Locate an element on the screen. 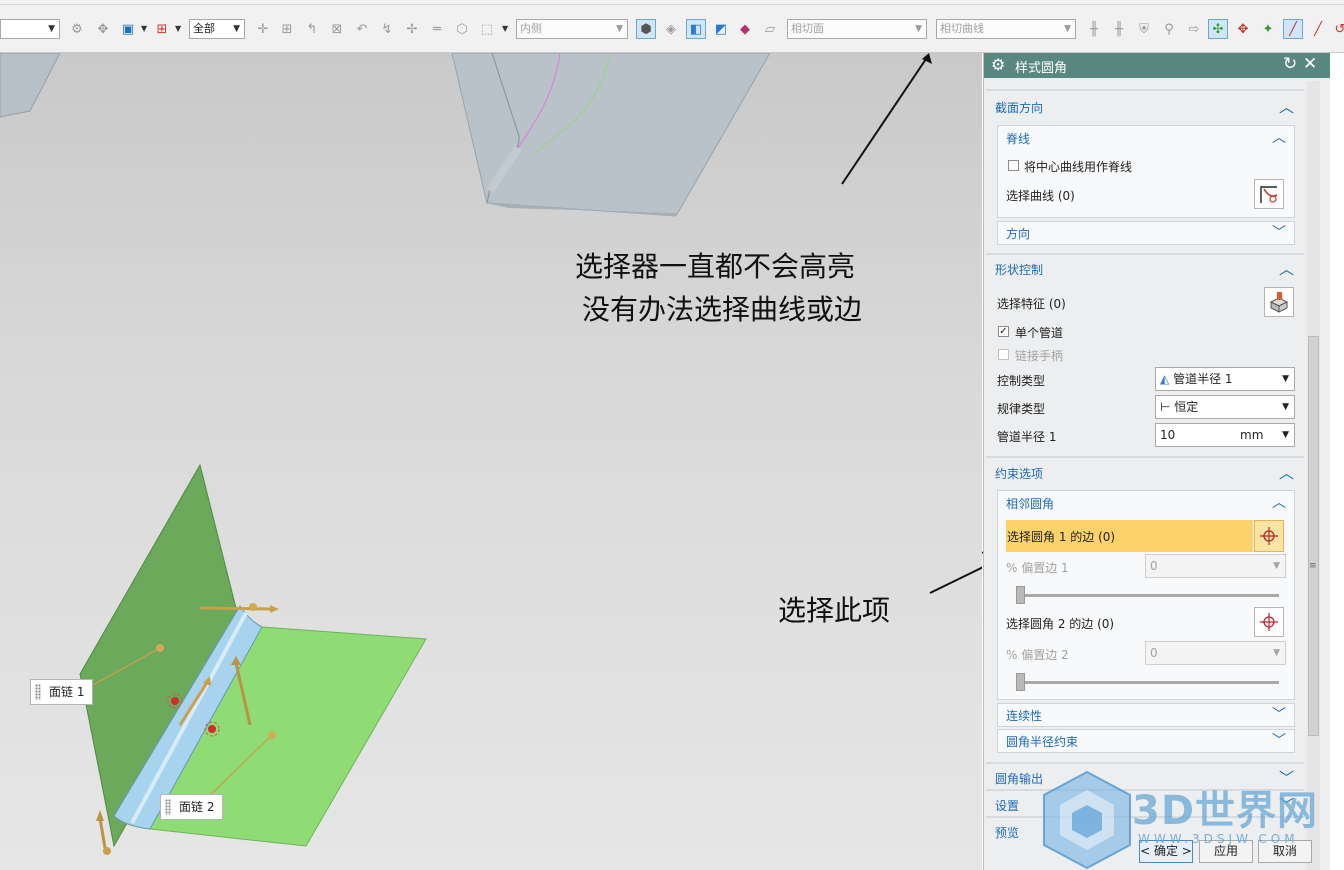 This screenshot has height=870, width=1344. adjacent-fillet-header: 相邻圆角 ︿ is located at coordinates (1146, 503).